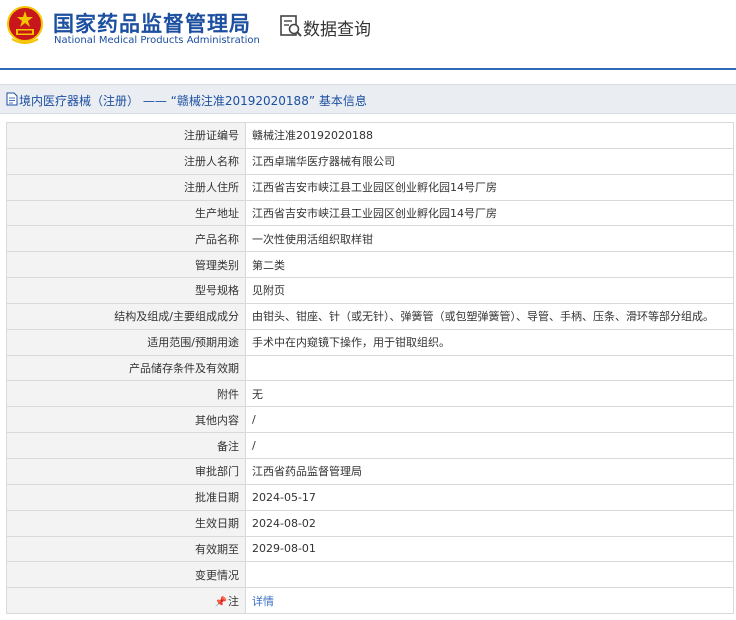  What do you see at coordinates (368, 69) in the screenshot?
I see `header-divider` at bounding box center [368, 69].